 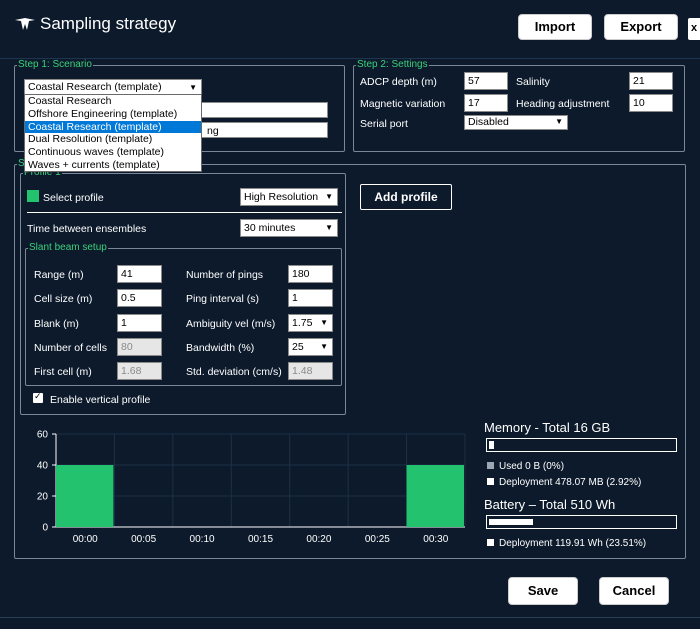 I want to click on memory-usage-bar, so click(x=581, y=445).